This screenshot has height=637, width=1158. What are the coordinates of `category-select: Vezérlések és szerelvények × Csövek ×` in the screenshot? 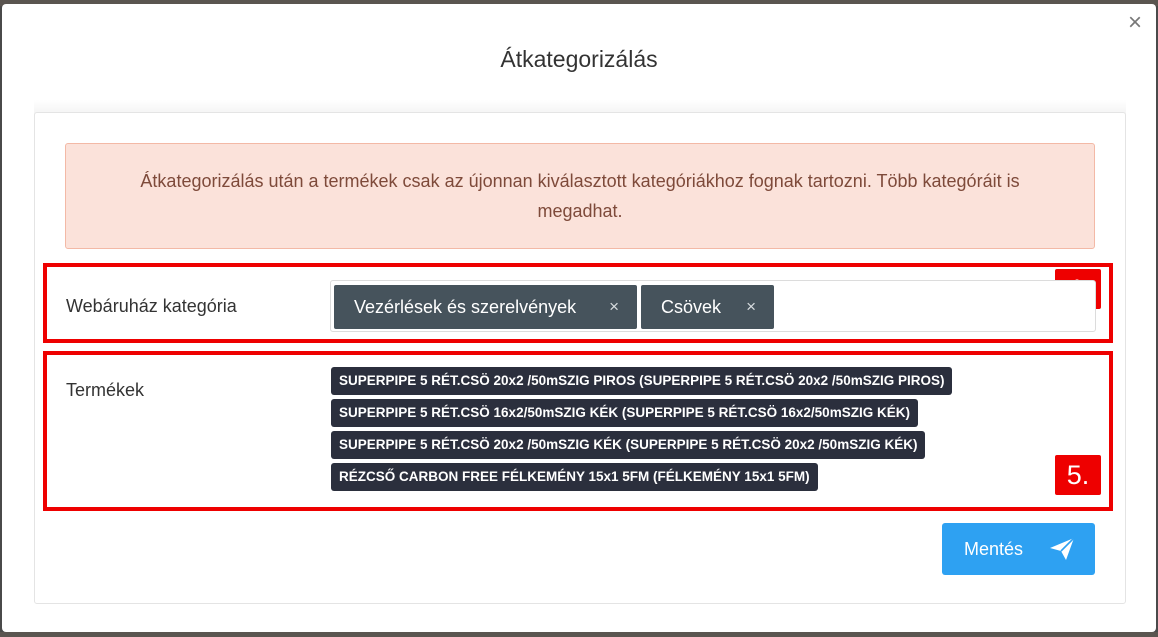 It's located at (713, 306).